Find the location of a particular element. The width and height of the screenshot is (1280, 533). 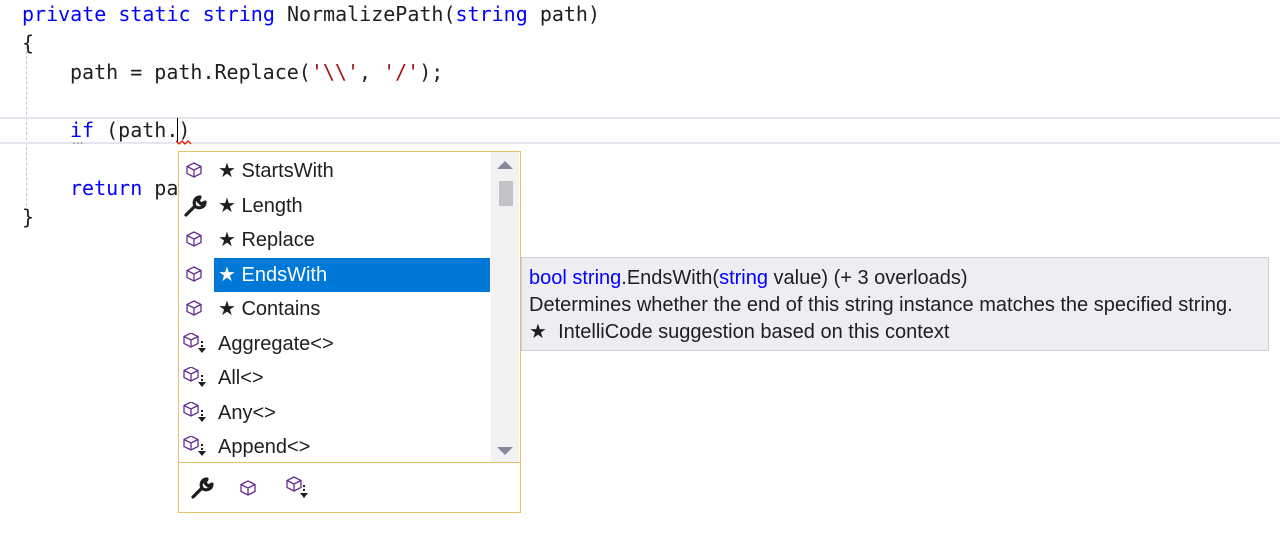

string-literal-slash: '/' is located at coordinates (401, 72).